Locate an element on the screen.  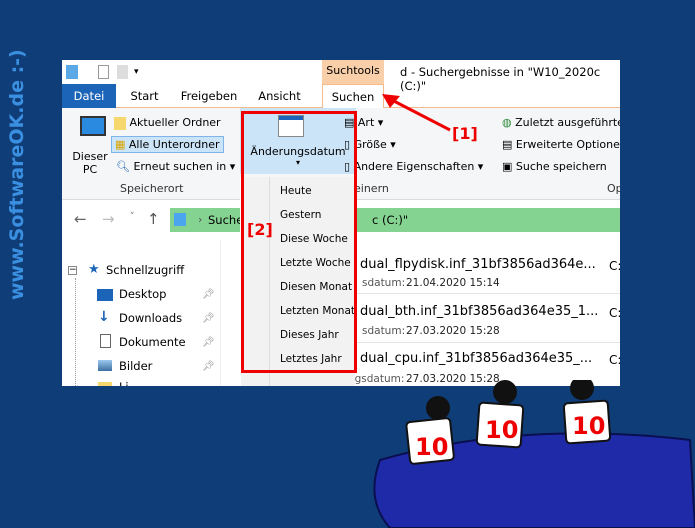
date-value: 27.03.2020 15:28 is located at coordinates (453, 331).